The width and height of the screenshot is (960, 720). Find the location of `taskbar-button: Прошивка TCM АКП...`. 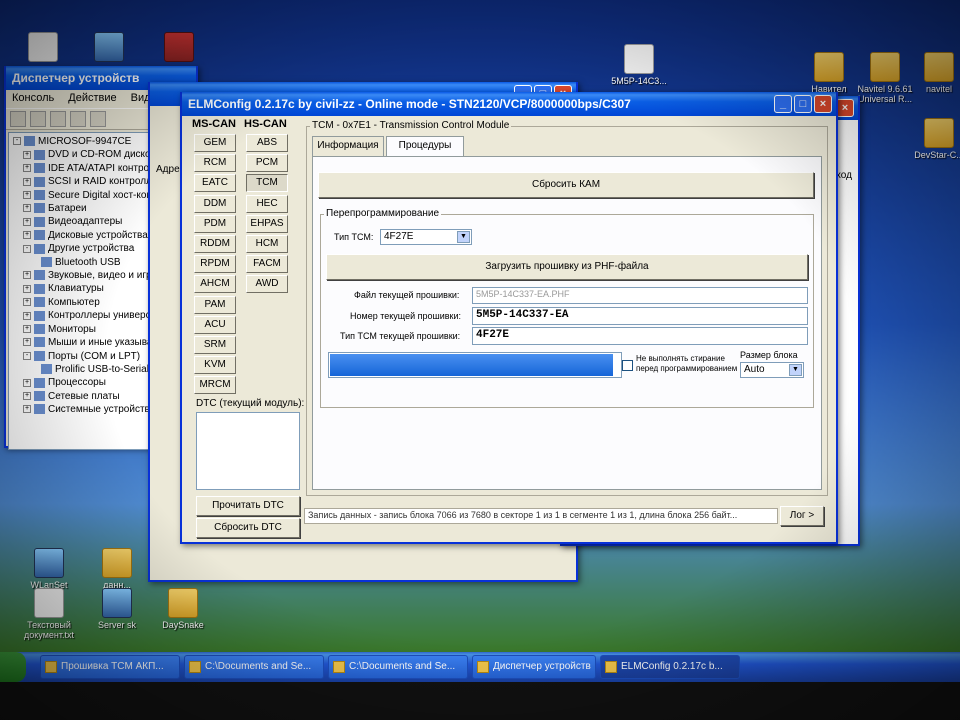

taskbar-button: Прошивка TCM АКП... is located at coordinates (110, 667).